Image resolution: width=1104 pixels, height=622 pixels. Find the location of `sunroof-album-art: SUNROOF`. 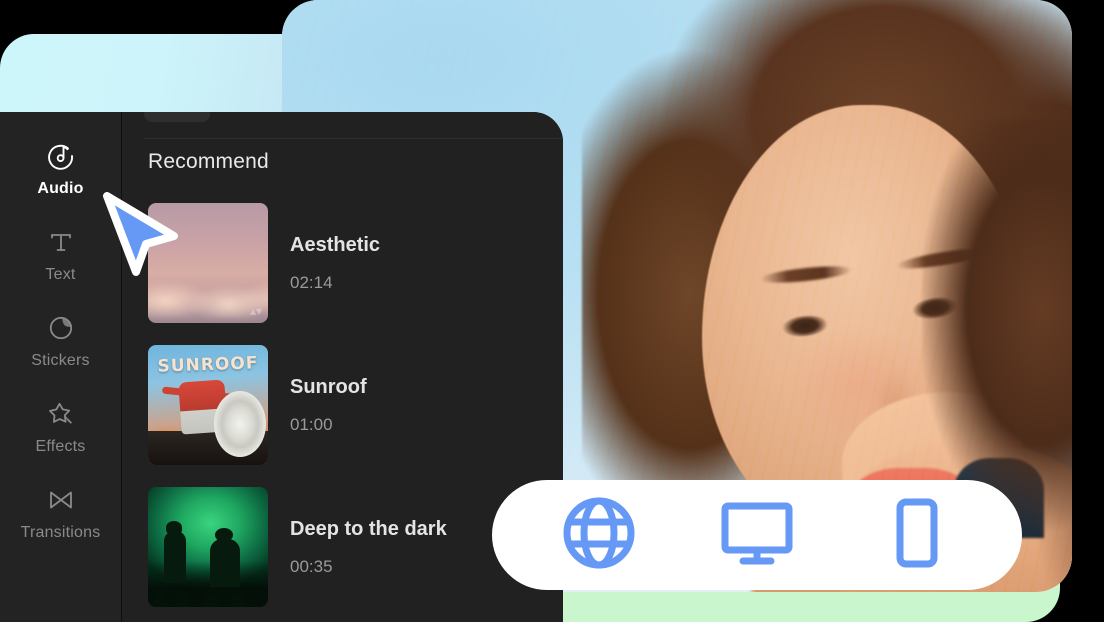

sunroof-album-art: SUNROOF is located at coordinates (208, 405).